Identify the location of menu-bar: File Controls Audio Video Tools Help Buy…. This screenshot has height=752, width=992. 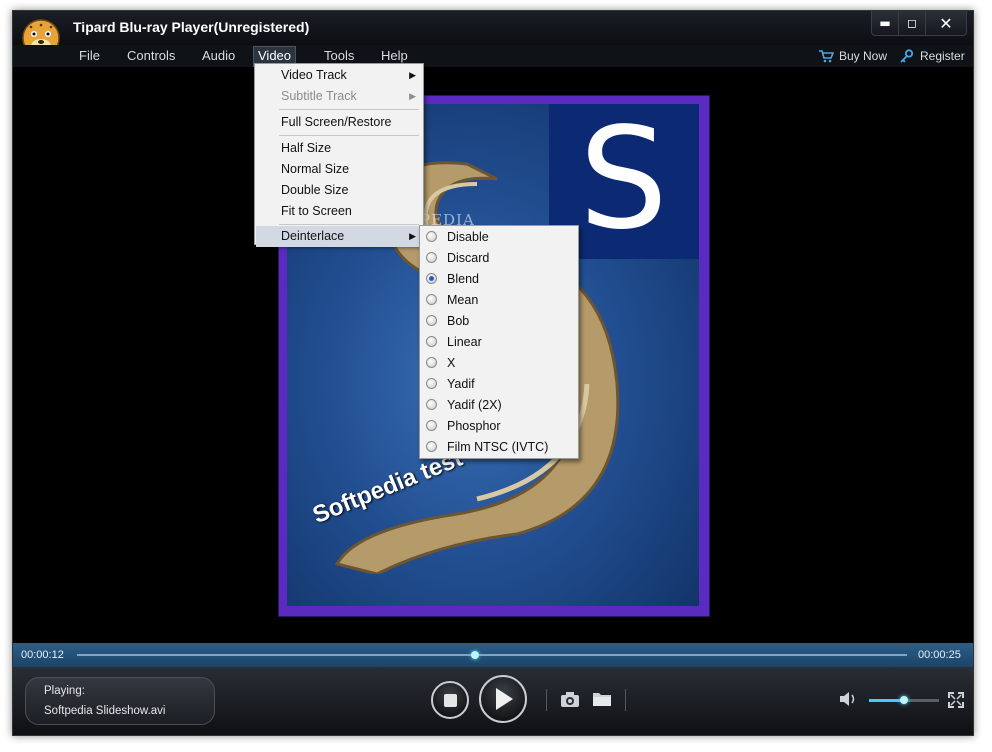
(493, 56).